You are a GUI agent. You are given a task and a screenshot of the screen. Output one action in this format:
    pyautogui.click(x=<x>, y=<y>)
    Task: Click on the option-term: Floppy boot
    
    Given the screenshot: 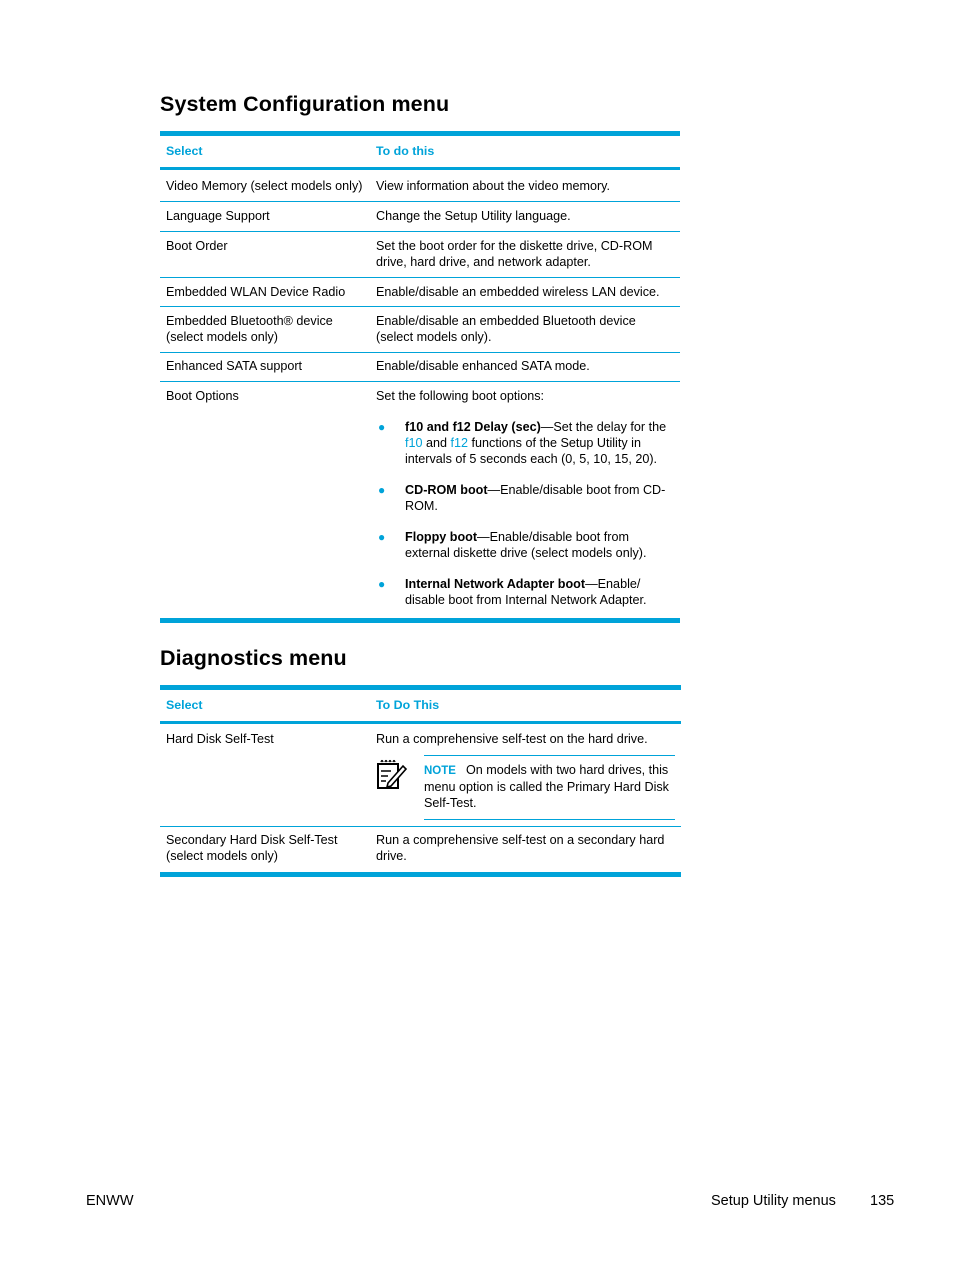 What is the action you would take?
    pyautogui.click(x=441, y=537)
    